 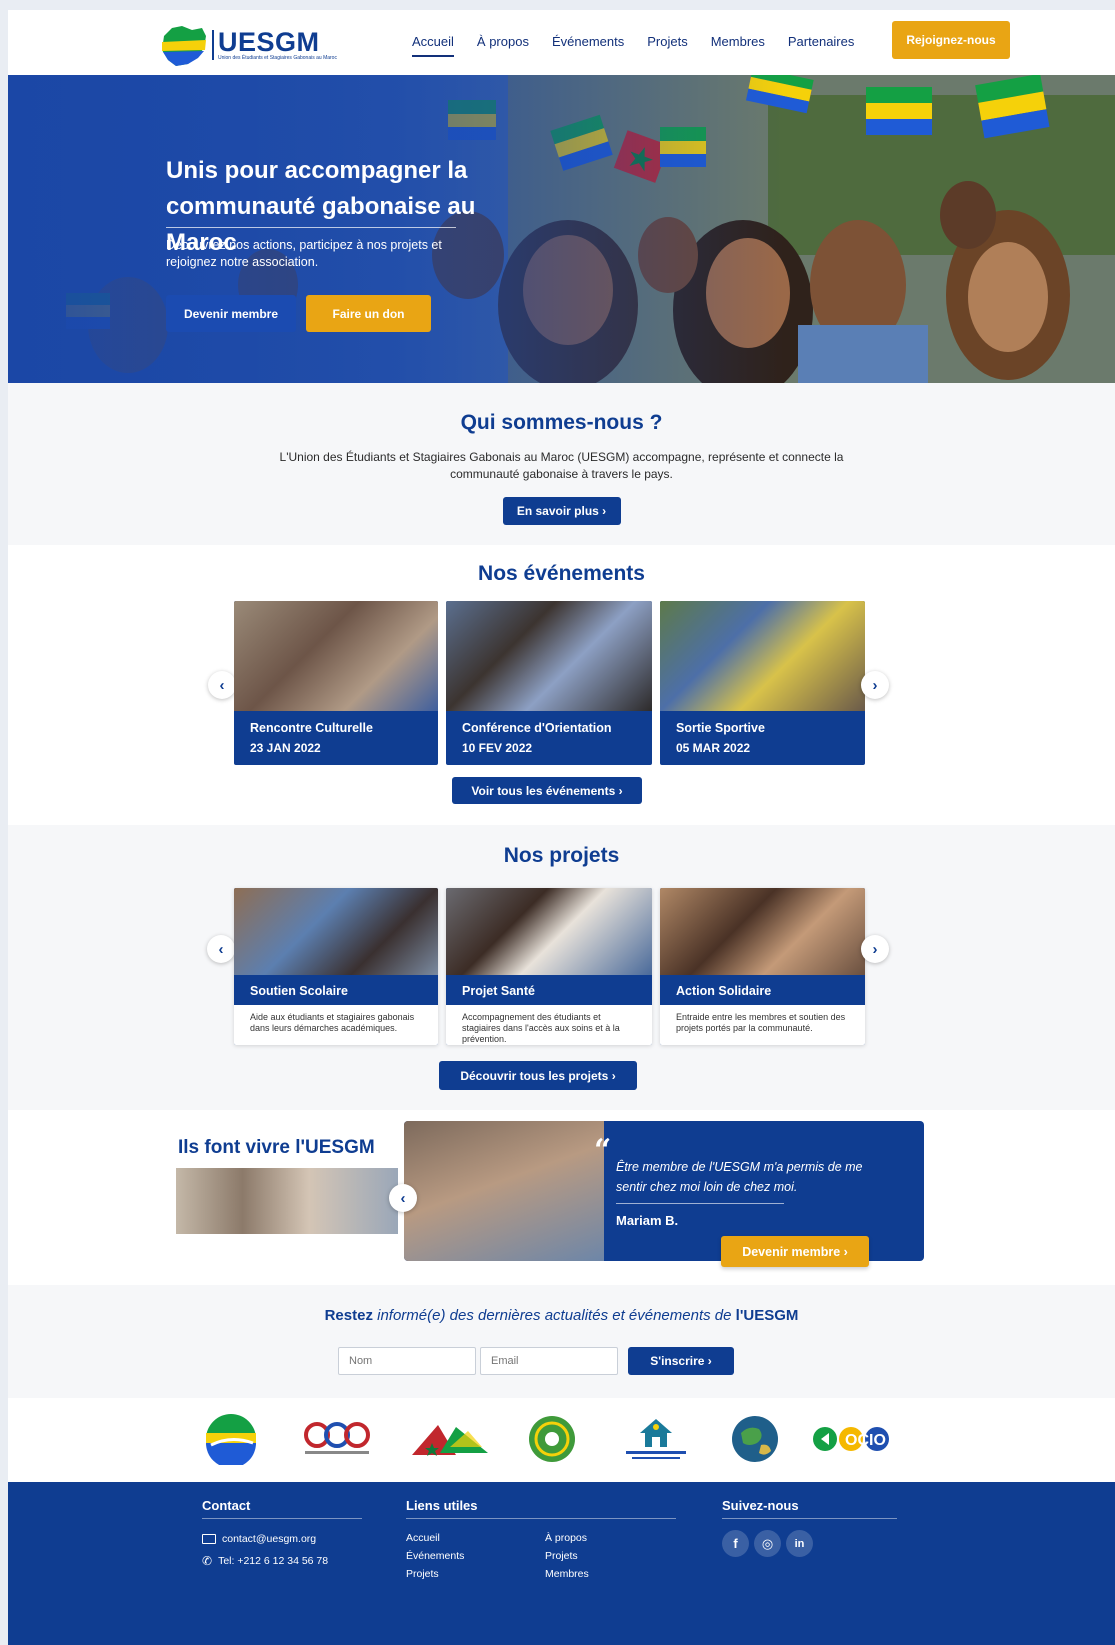 What do you see at coordinates (422, 1574) in the screenshot?
I see `footer-link-projets: Projets` at bounding box center [422, 1574].